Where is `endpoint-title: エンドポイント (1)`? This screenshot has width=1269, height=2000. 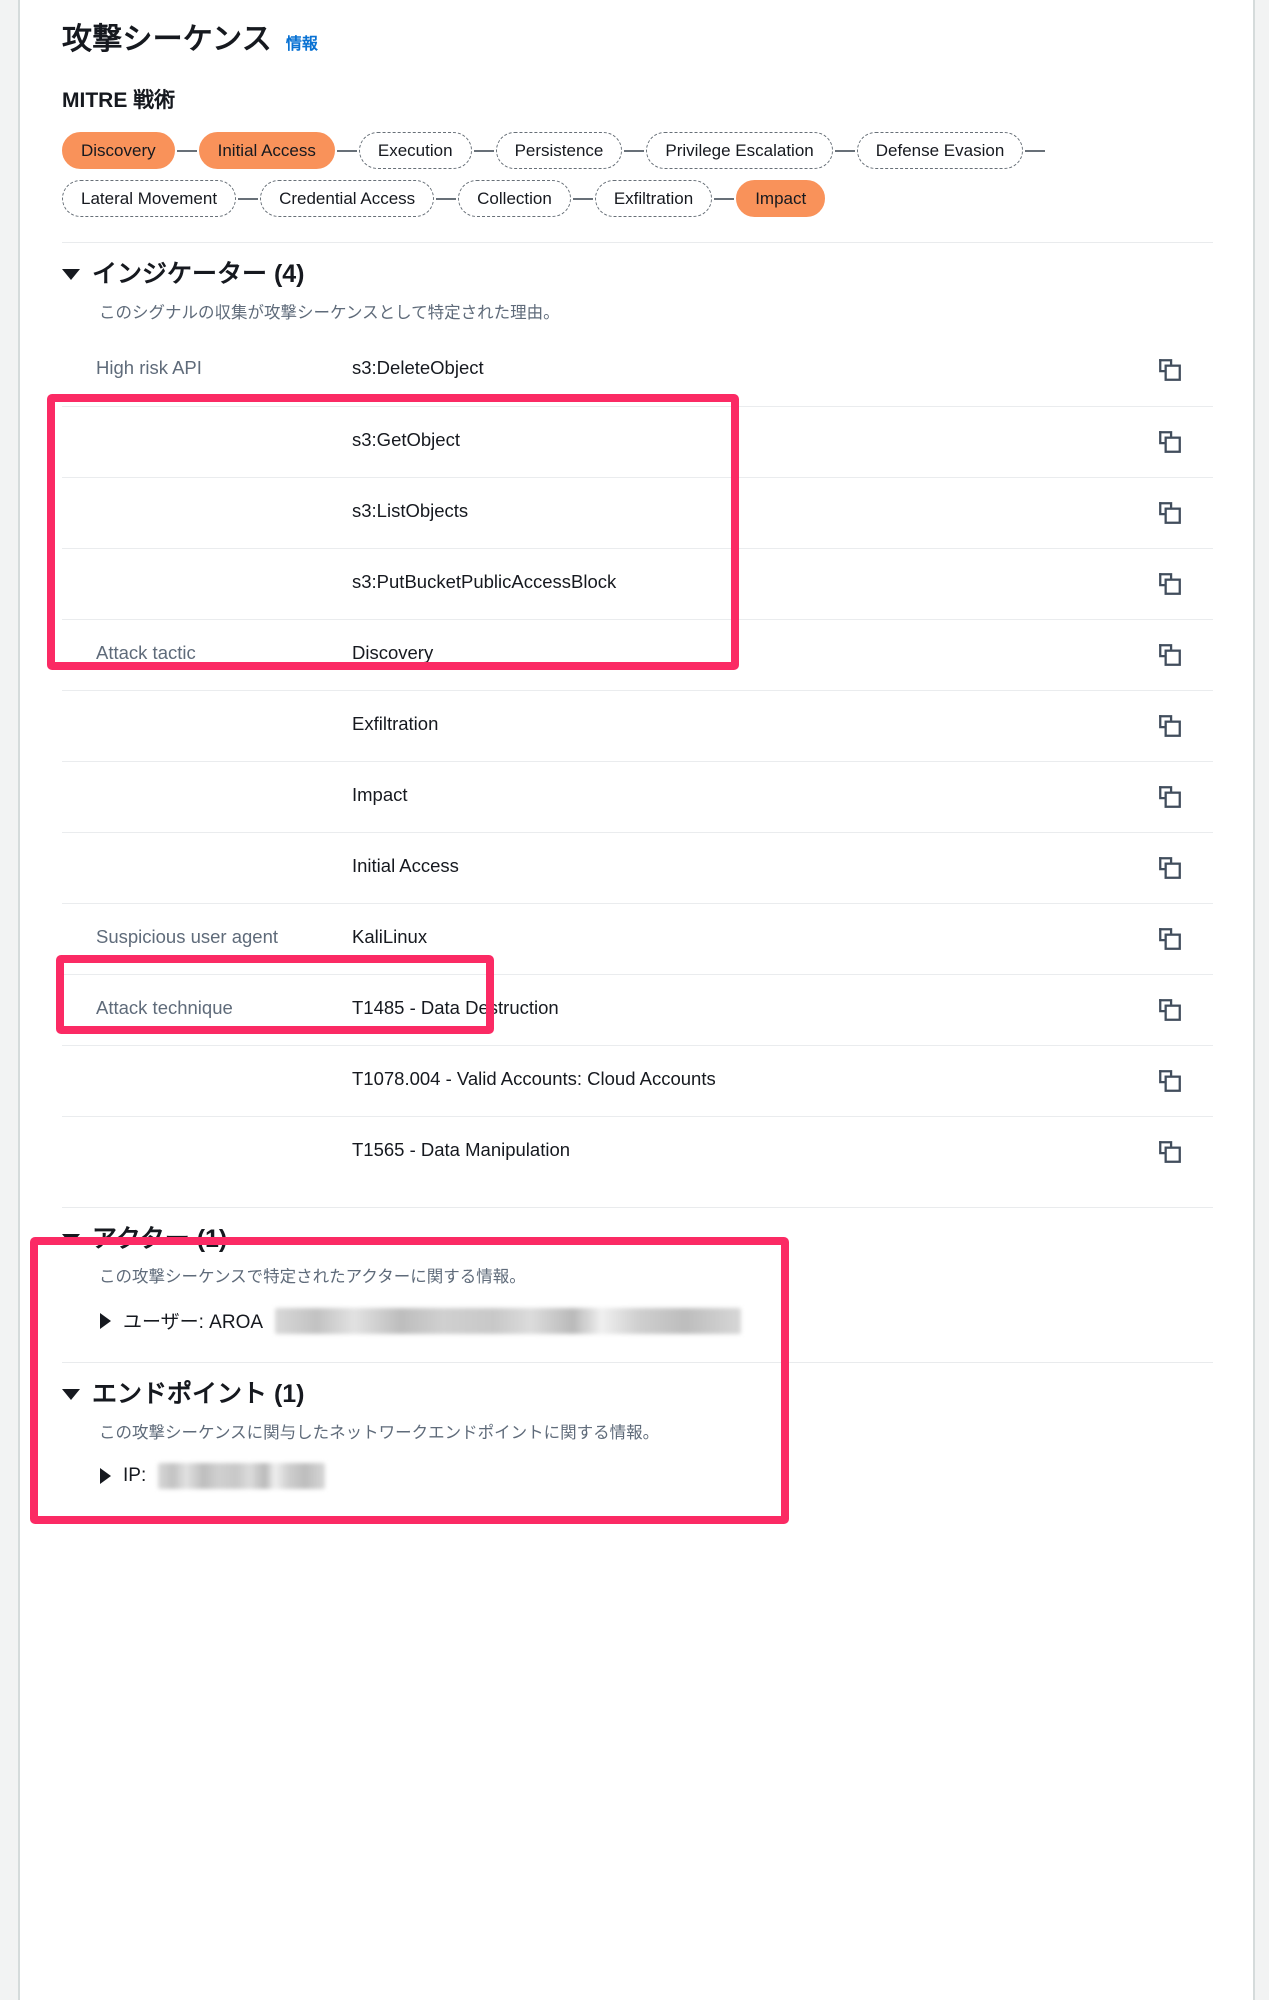
endpoint-title: エンドポイント (1) is located at coordinates (198, 1394).